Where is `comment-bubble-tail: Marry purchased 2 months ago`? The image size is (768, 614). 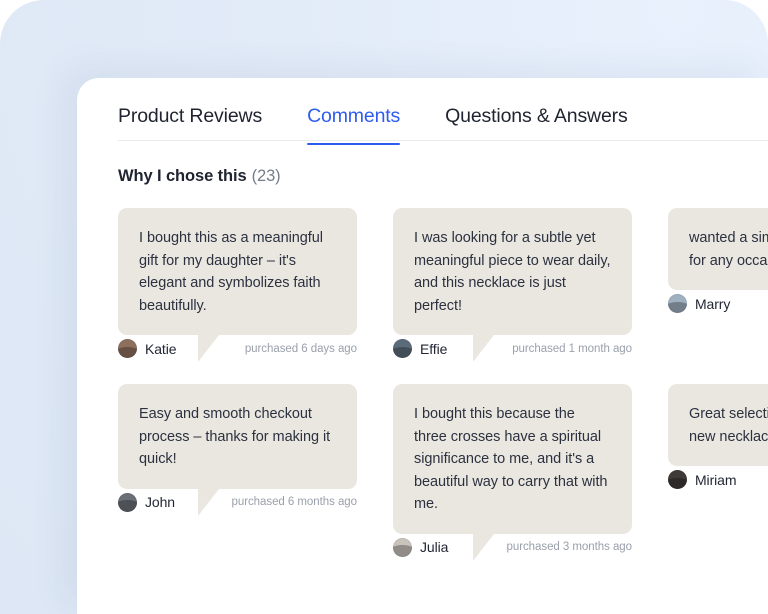
comment-bubble-tail: Marry purchased 2 months ago is located at coordinates (718, 303).